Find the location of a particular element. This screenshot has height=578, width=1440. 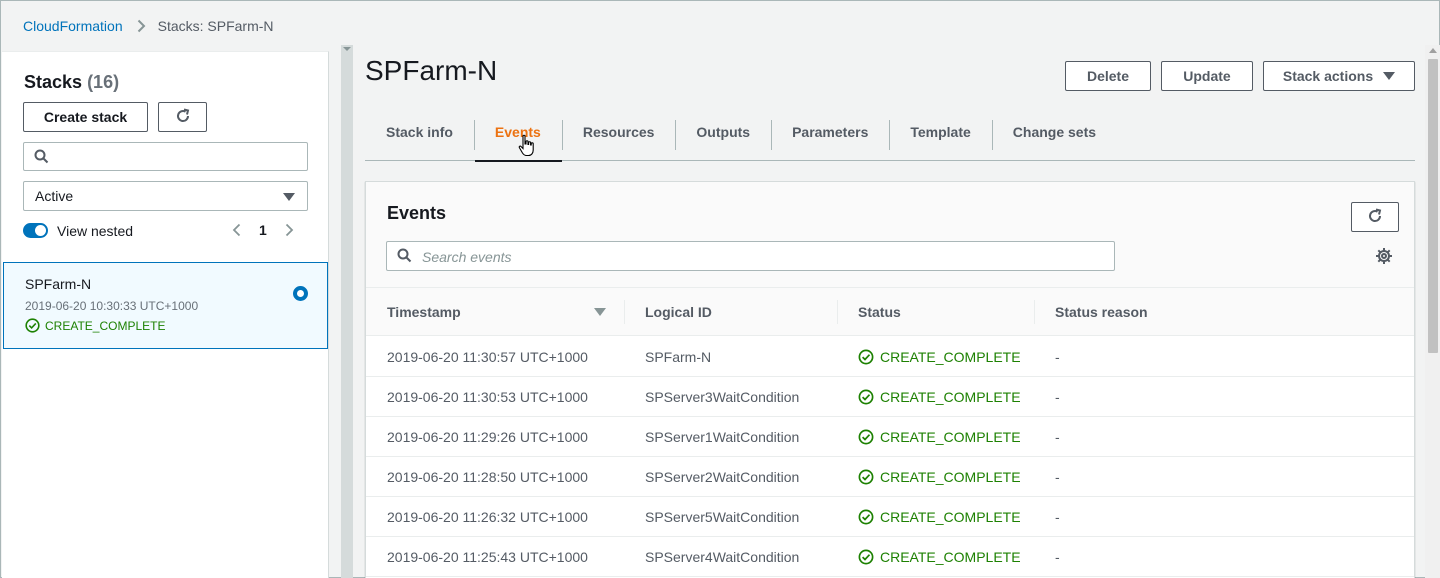

event-logical-id: SPServer5WaitCondition is located at coordinates (722, 517).